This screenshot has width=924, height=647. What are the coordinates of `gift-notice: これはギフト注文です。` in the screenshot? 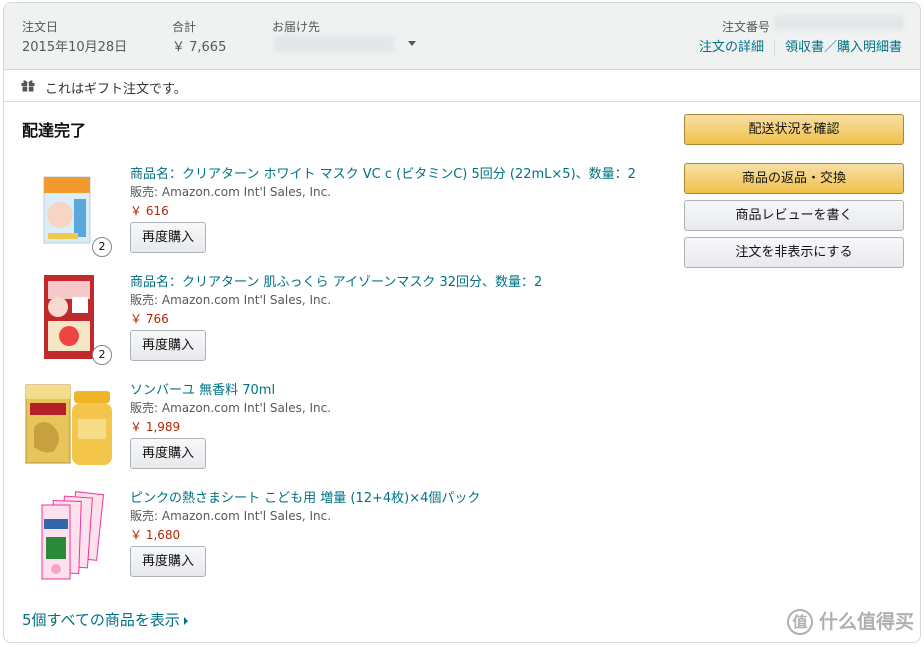 It's located at (462, 86).